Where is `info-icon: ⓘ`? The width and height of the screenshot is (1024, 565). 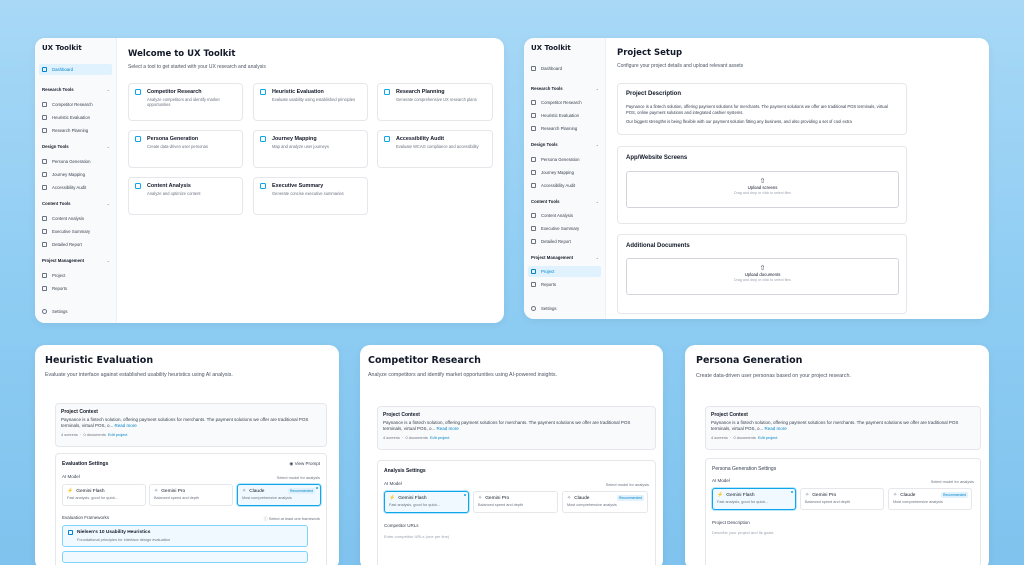 info-icon: ⓘ is located at coordinates (265, 518).